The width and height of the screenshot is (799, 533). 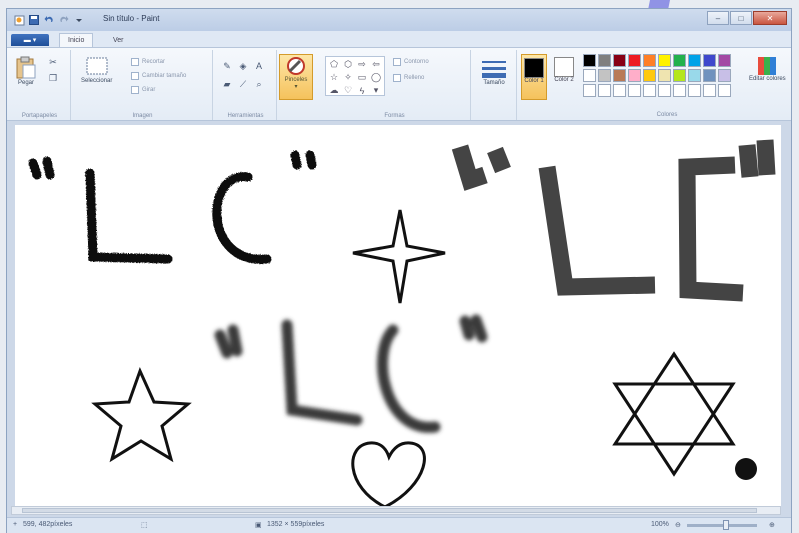 What do you see at coordinates (158, 76) in the screenshot?
I see `resize-button: Cambiar tamaño` at bounding box center [158, 76].